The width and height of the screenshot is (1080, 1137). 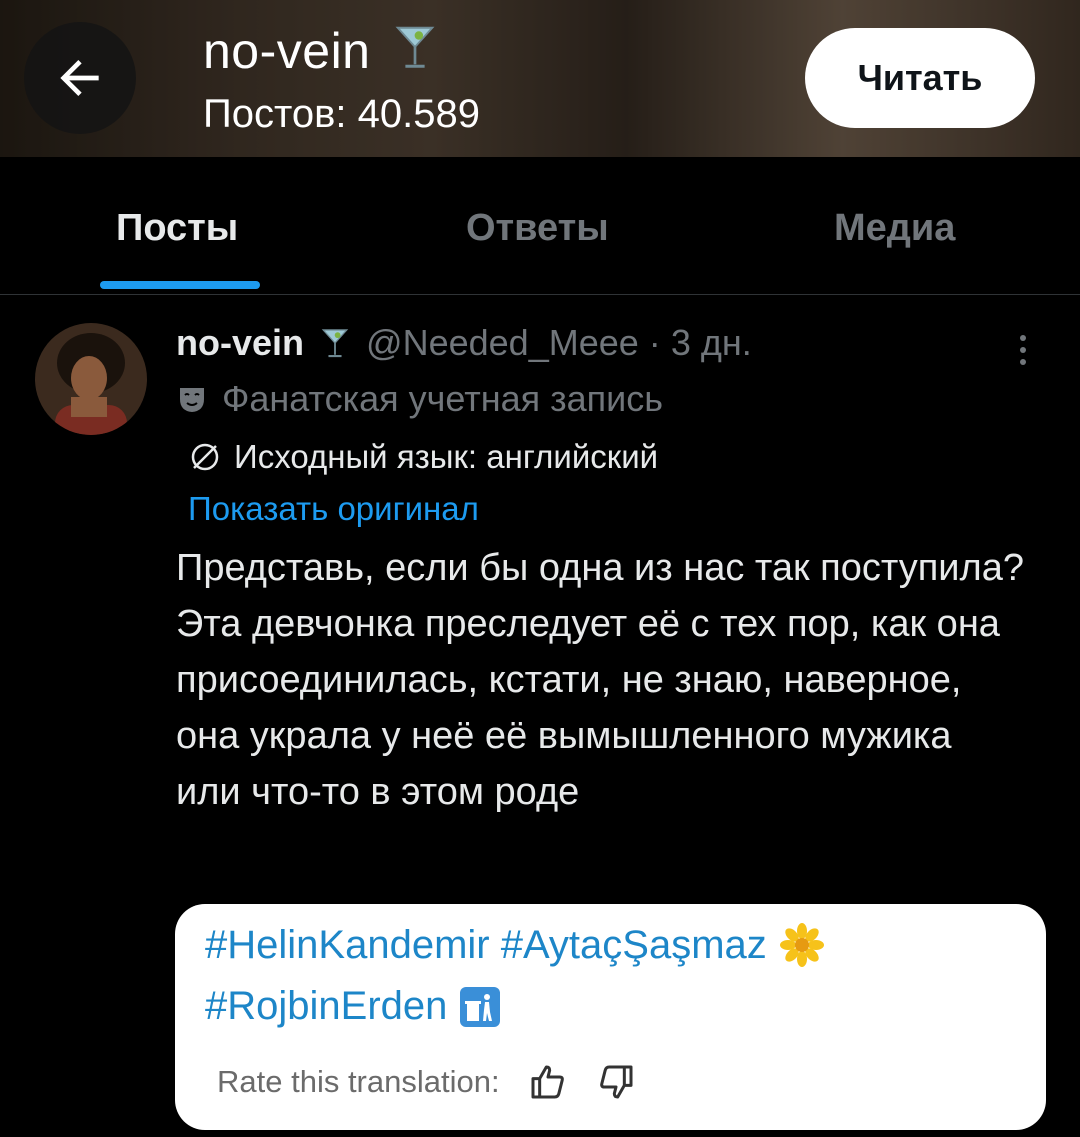 What do you see at coordinates (287, 51) in the screenshot?
I see `profile-name-text: no-vein` at bounding box center [287, 51].